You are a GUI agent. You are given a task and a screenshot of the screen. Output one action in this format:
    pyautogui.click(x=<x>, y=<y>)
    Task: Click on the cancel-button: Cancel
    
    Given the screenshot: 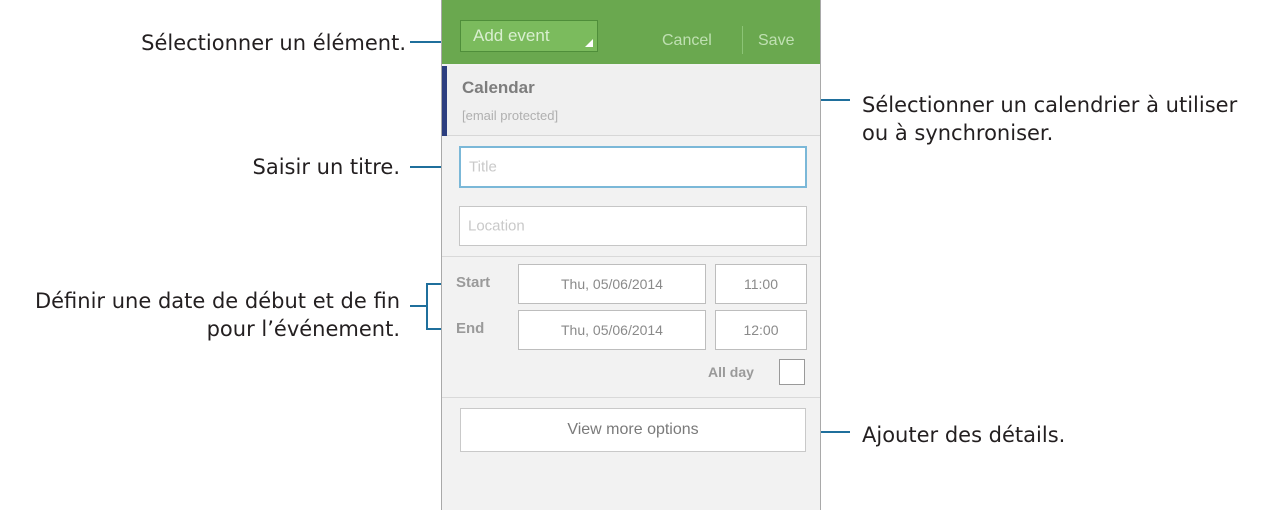 What is the action you would take?
    pyautogui.click(x=687, y=41)
    